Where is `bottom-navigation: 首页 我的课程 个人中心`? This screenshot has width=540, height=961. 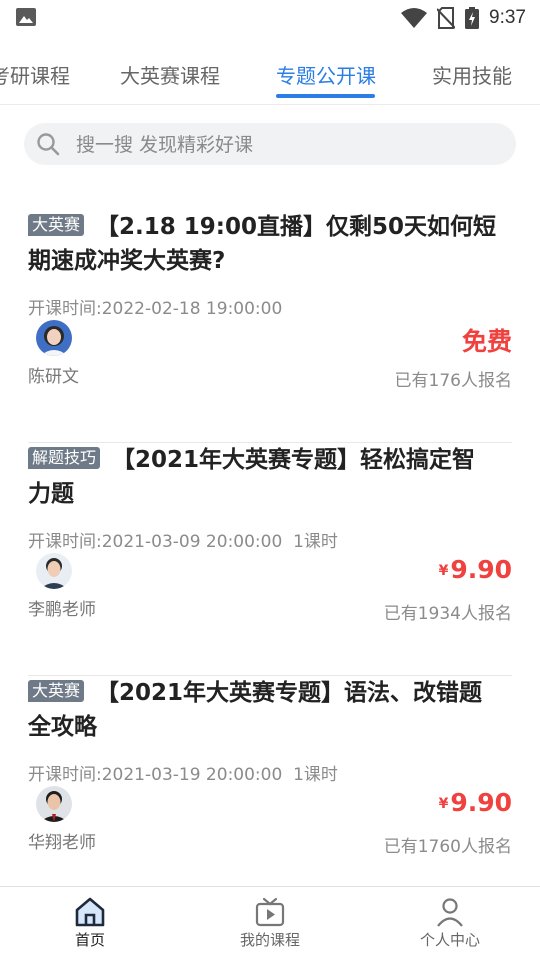 bottom-navigation: 首页 我的课程 个人中心 is located at coordinates (270, 923).